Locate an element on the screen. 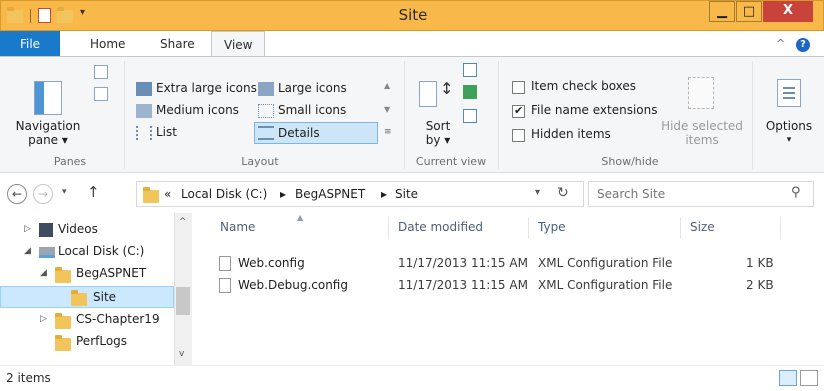  large-icons-view-icon is located at coordinates (809, 378).